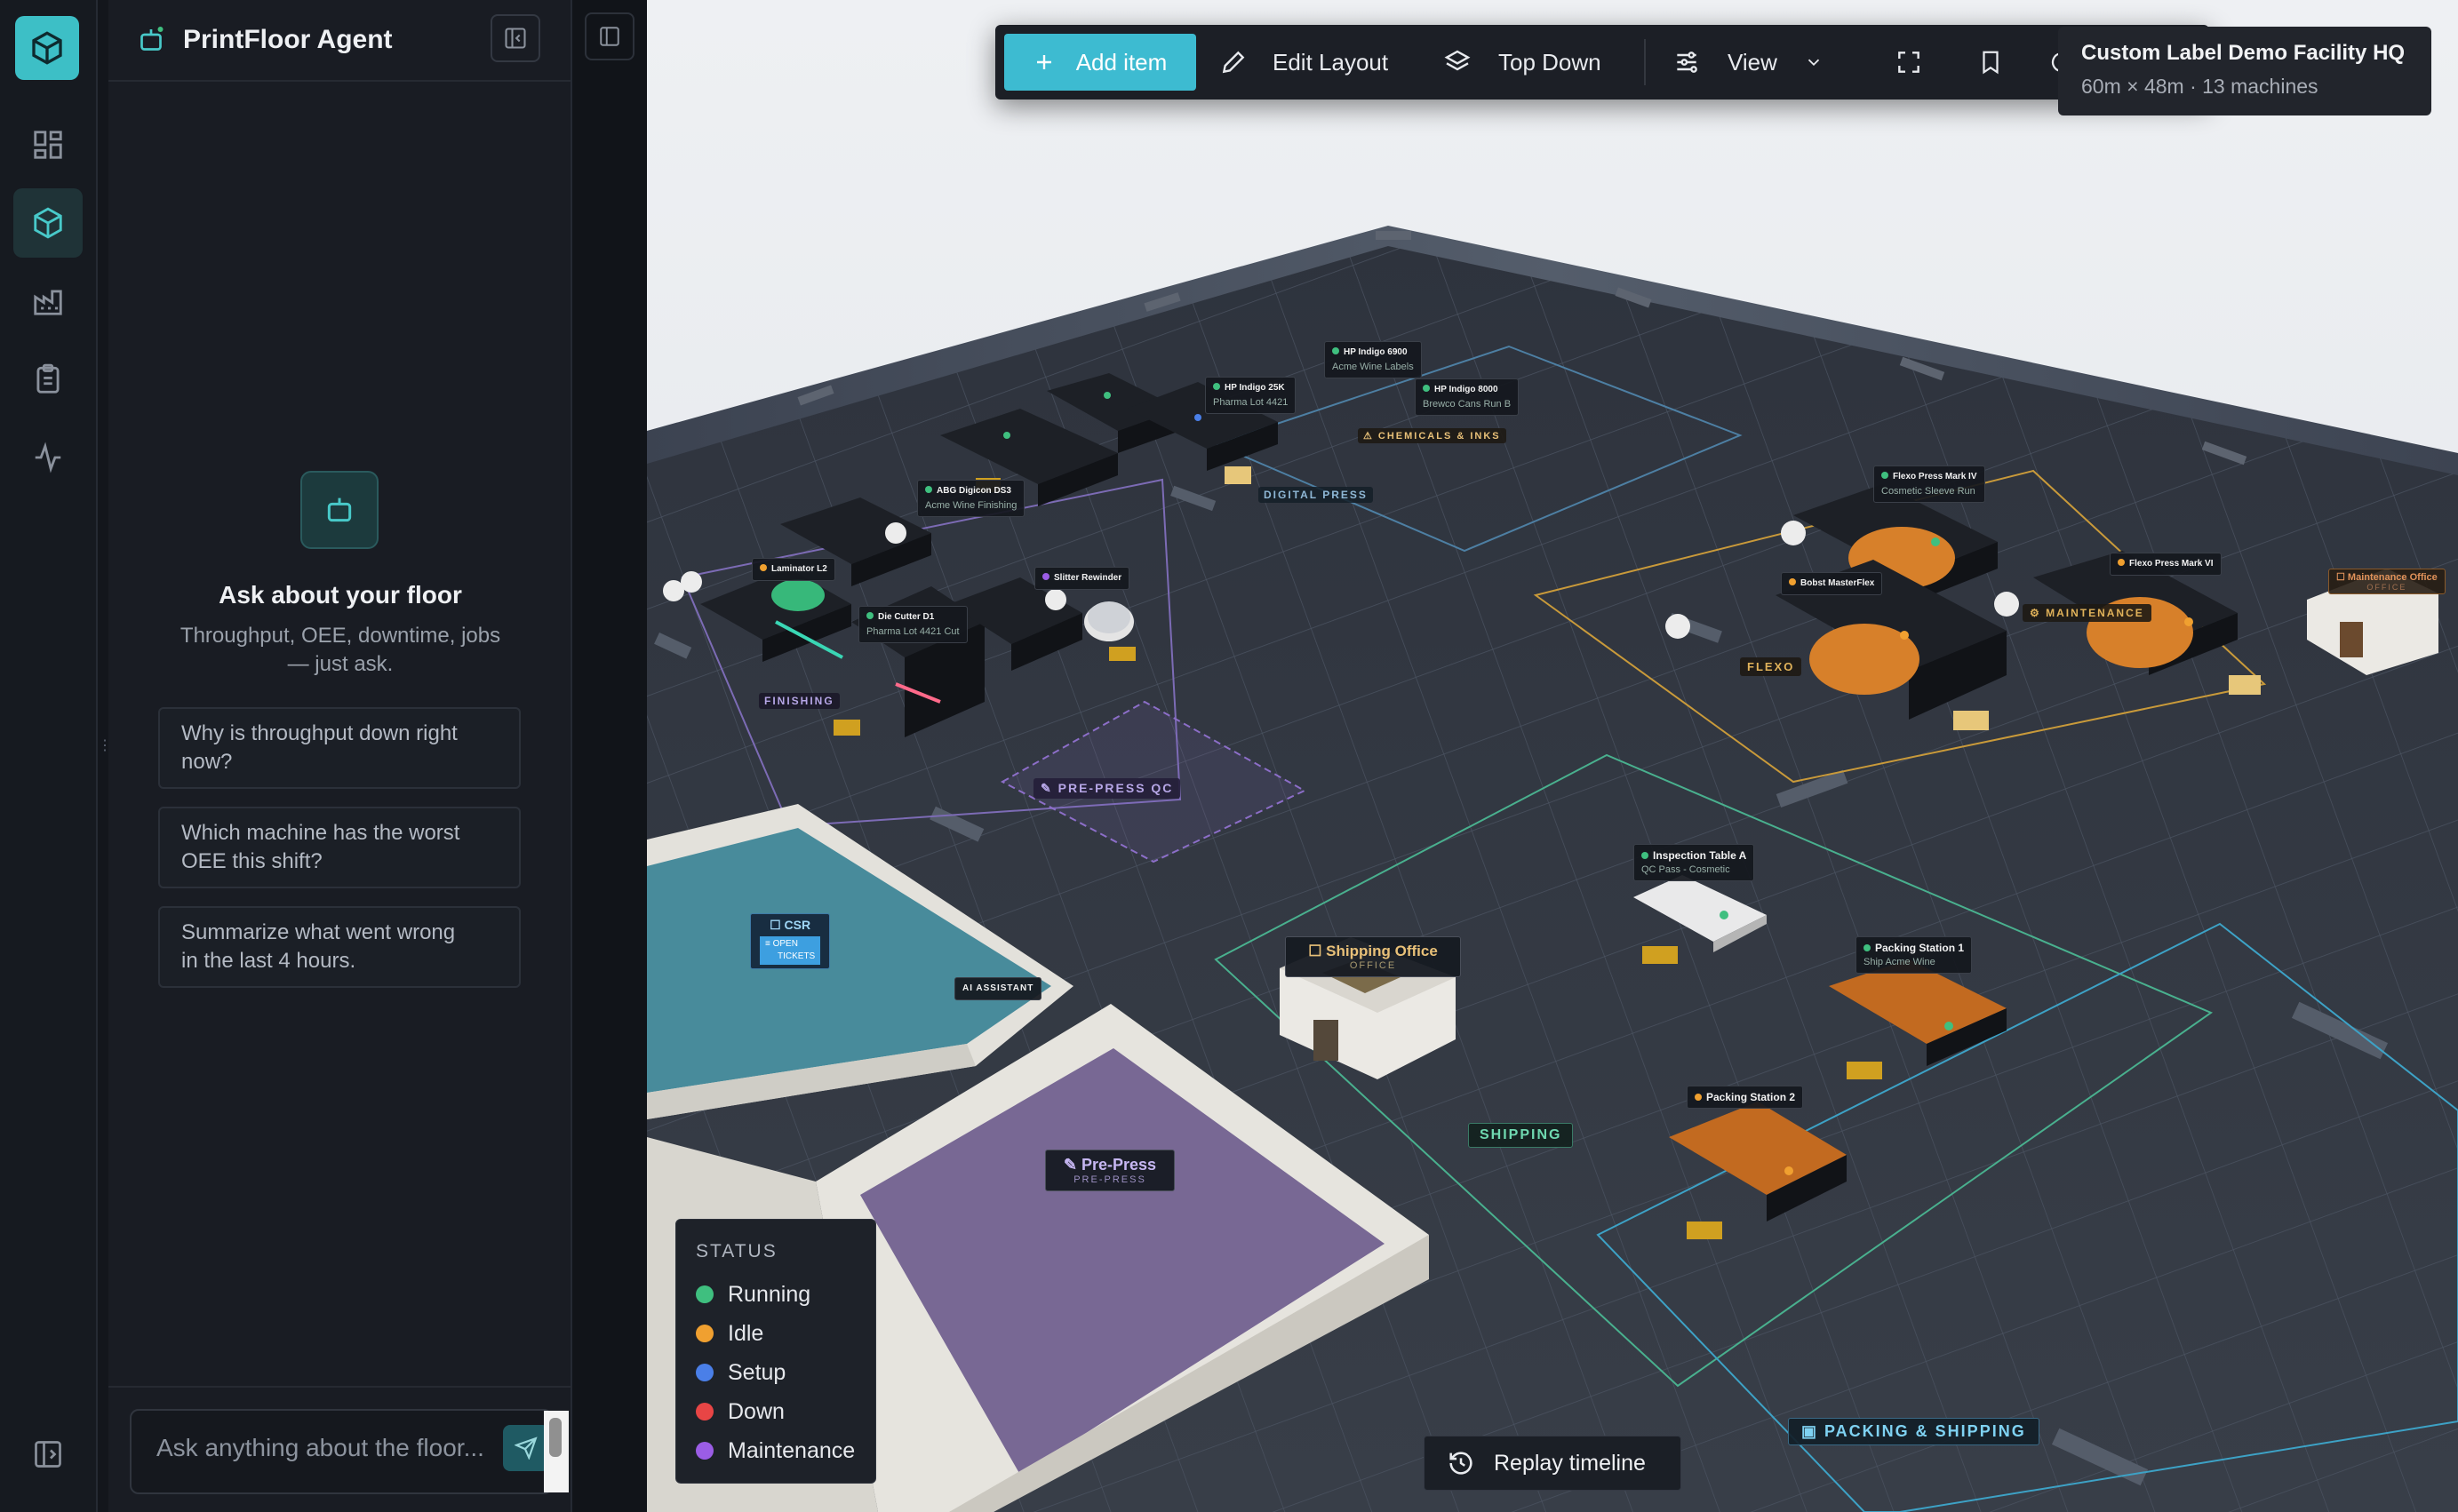  Describe the element at coordinates (1814, 63) in the screenshot. I see `chevron-down-icon` at that location.